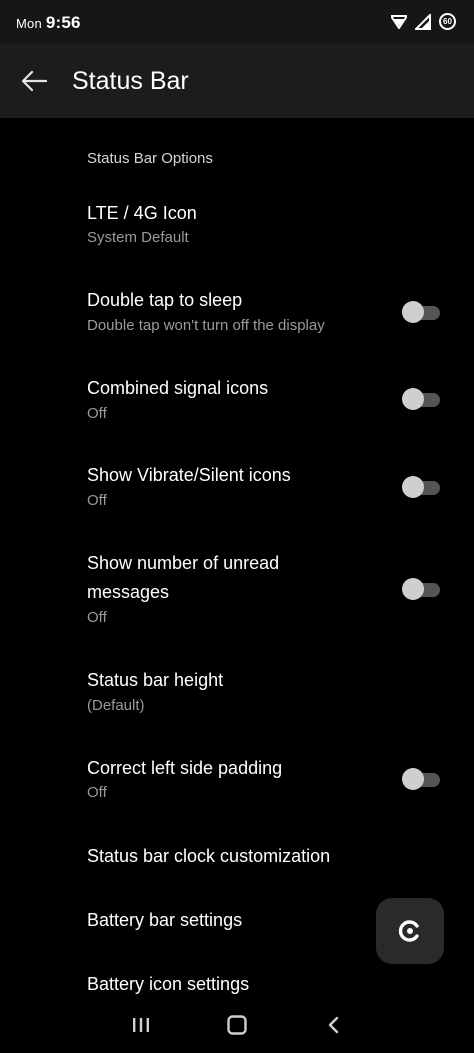 This screenshot has width=474, height=1053. I want to click on arrow-left-icon, so click(34, 81).